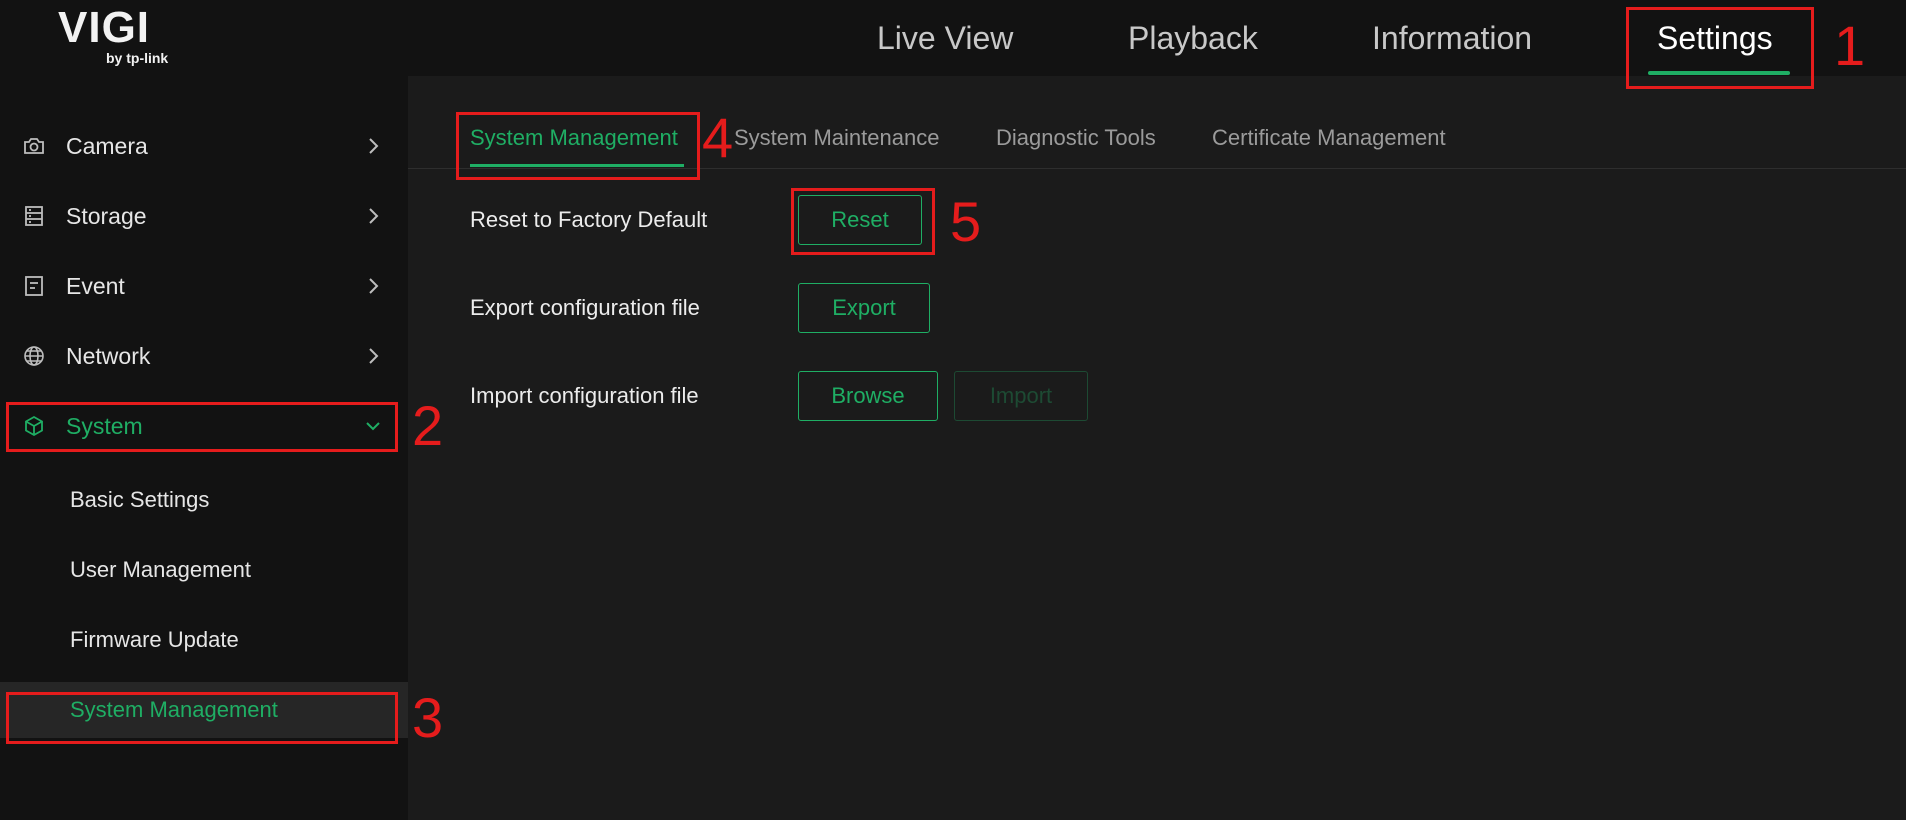 The image size is (1906, 820). I want to click on vigi-logo: VIGI by tp-link, so click(123, 37).